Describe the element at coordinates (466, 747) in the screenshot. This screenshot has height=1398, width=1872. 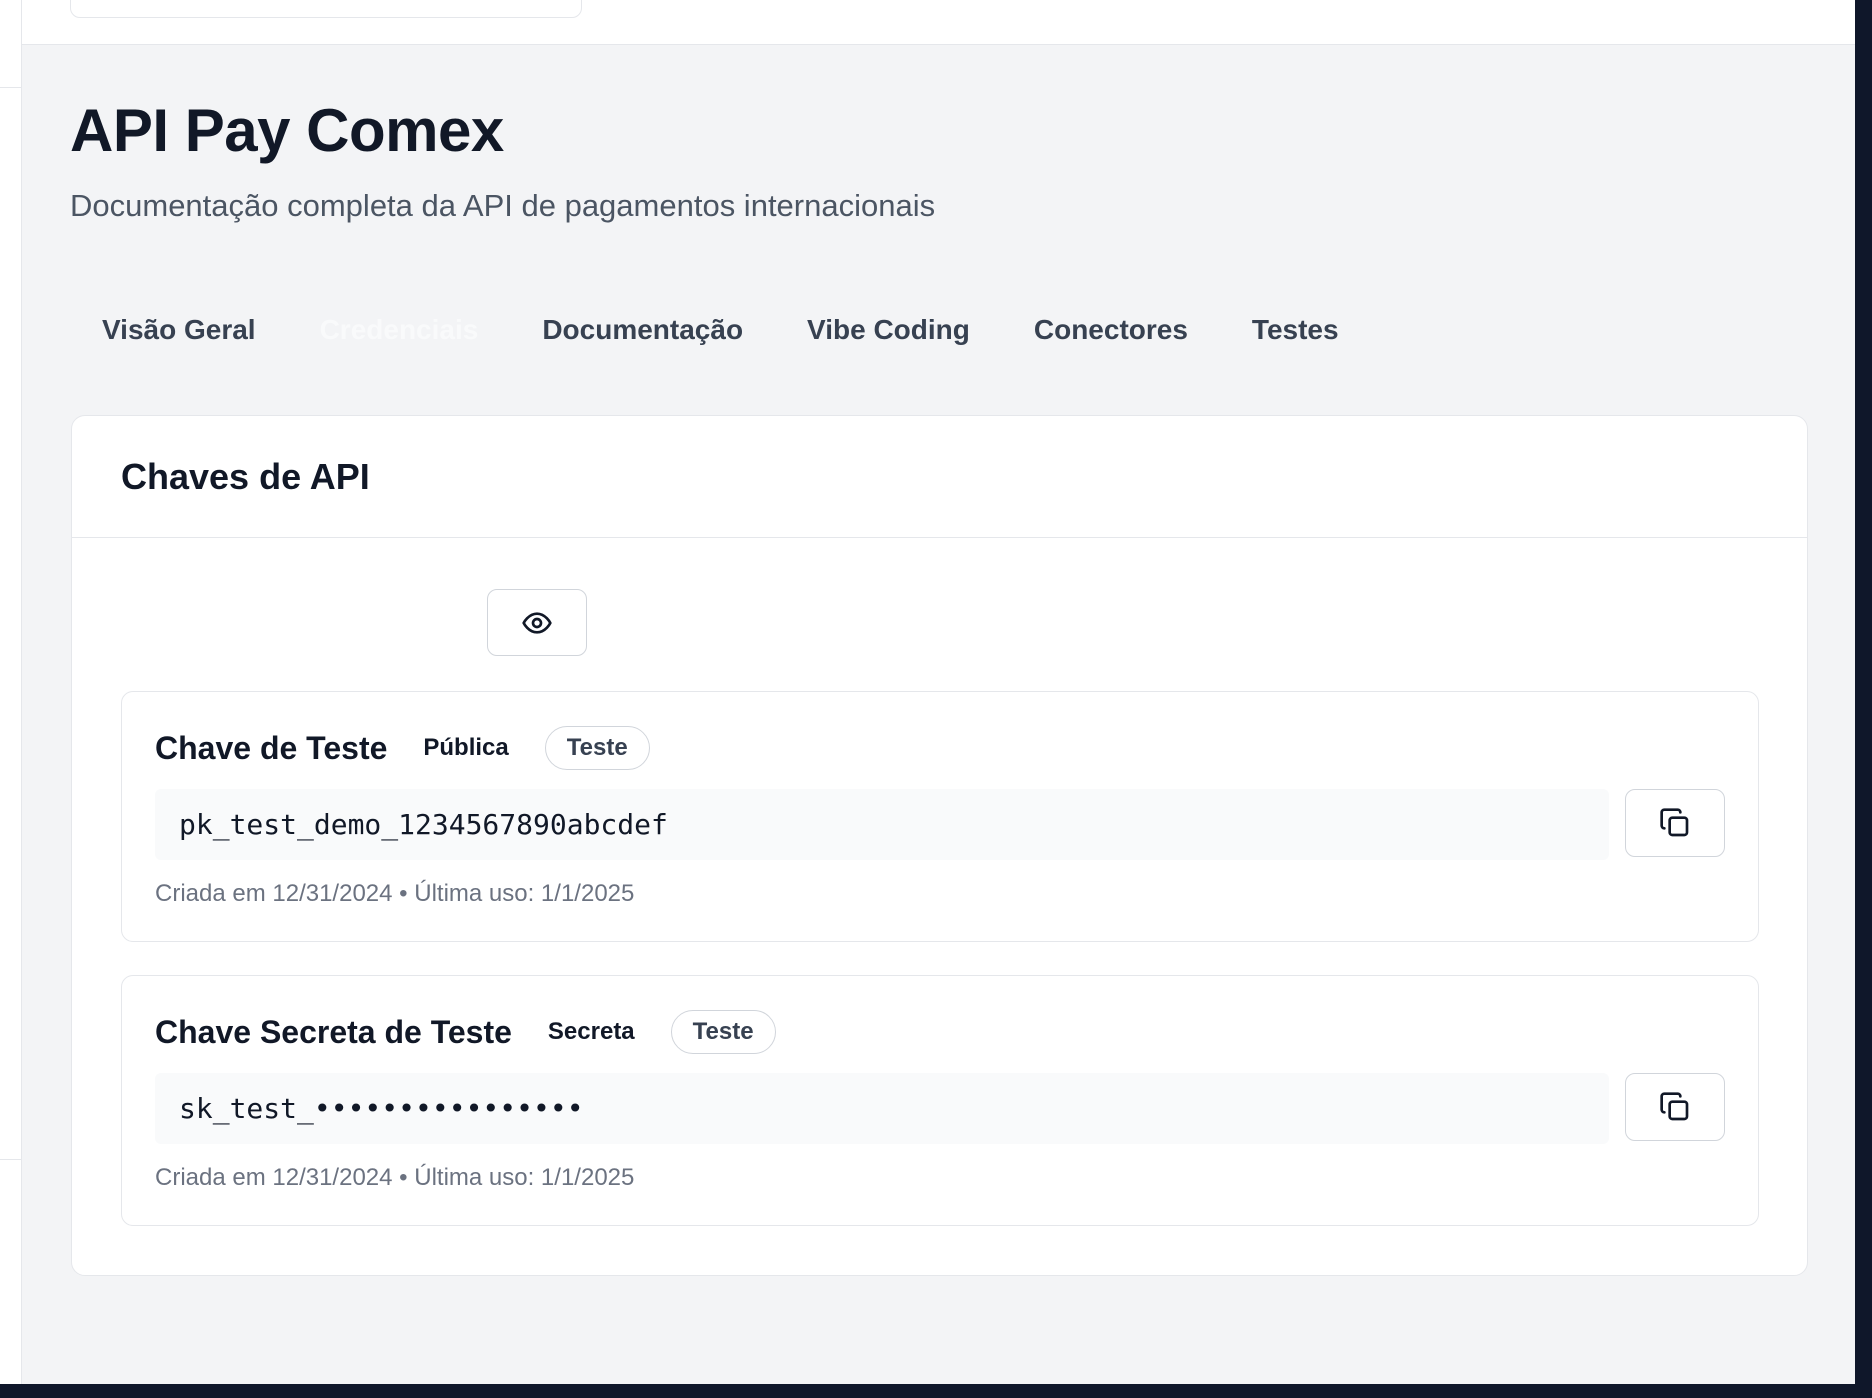
I see `key-type-label: Pública` at that location.